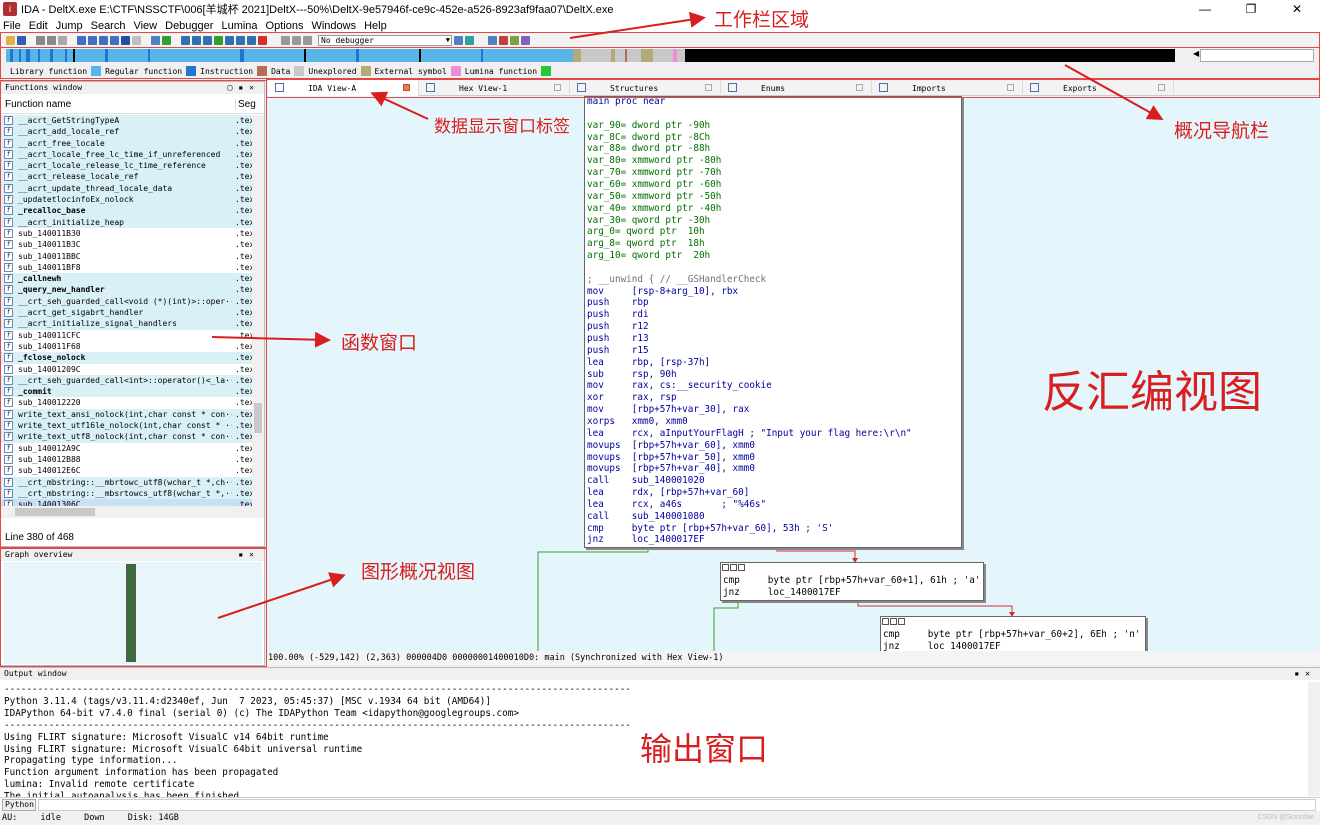 This screenshot has height=825, width=1320. What do you see at coordinates (333, 26) in the screenshot?
I see `menu-windows: Windows` at bounding box center [333, 26].